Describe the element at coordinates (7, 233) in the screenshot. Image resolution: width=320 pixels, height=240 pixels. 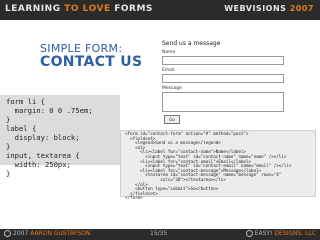
I see `copyright-icon` at that location.